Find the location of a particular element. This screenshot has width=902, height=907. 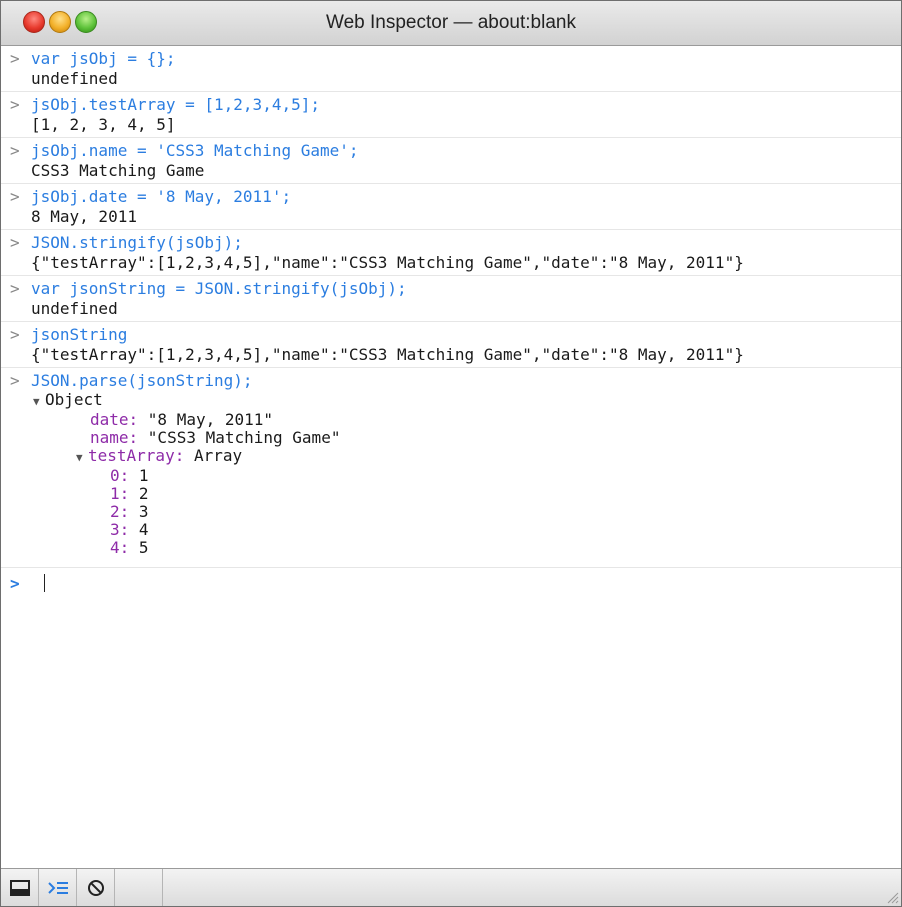

console-command: jsObj.testArray = [1,2,3,4,5]; is located at coordinates (175, 104).